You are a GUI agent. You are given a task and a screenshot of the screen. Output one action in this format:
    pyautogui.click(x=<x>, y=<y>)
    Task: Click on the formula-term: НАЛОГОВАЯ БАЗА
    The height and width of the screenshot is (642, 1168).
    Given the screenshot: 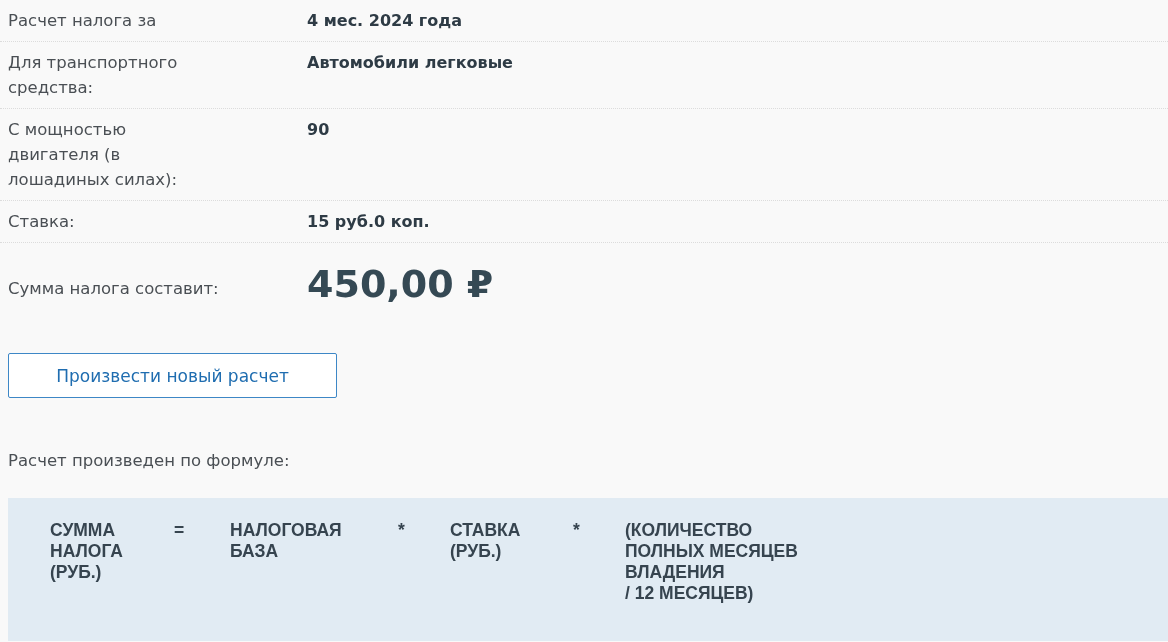 What is the action you would take?
    pyautogui.click(x=286, y=541)
    